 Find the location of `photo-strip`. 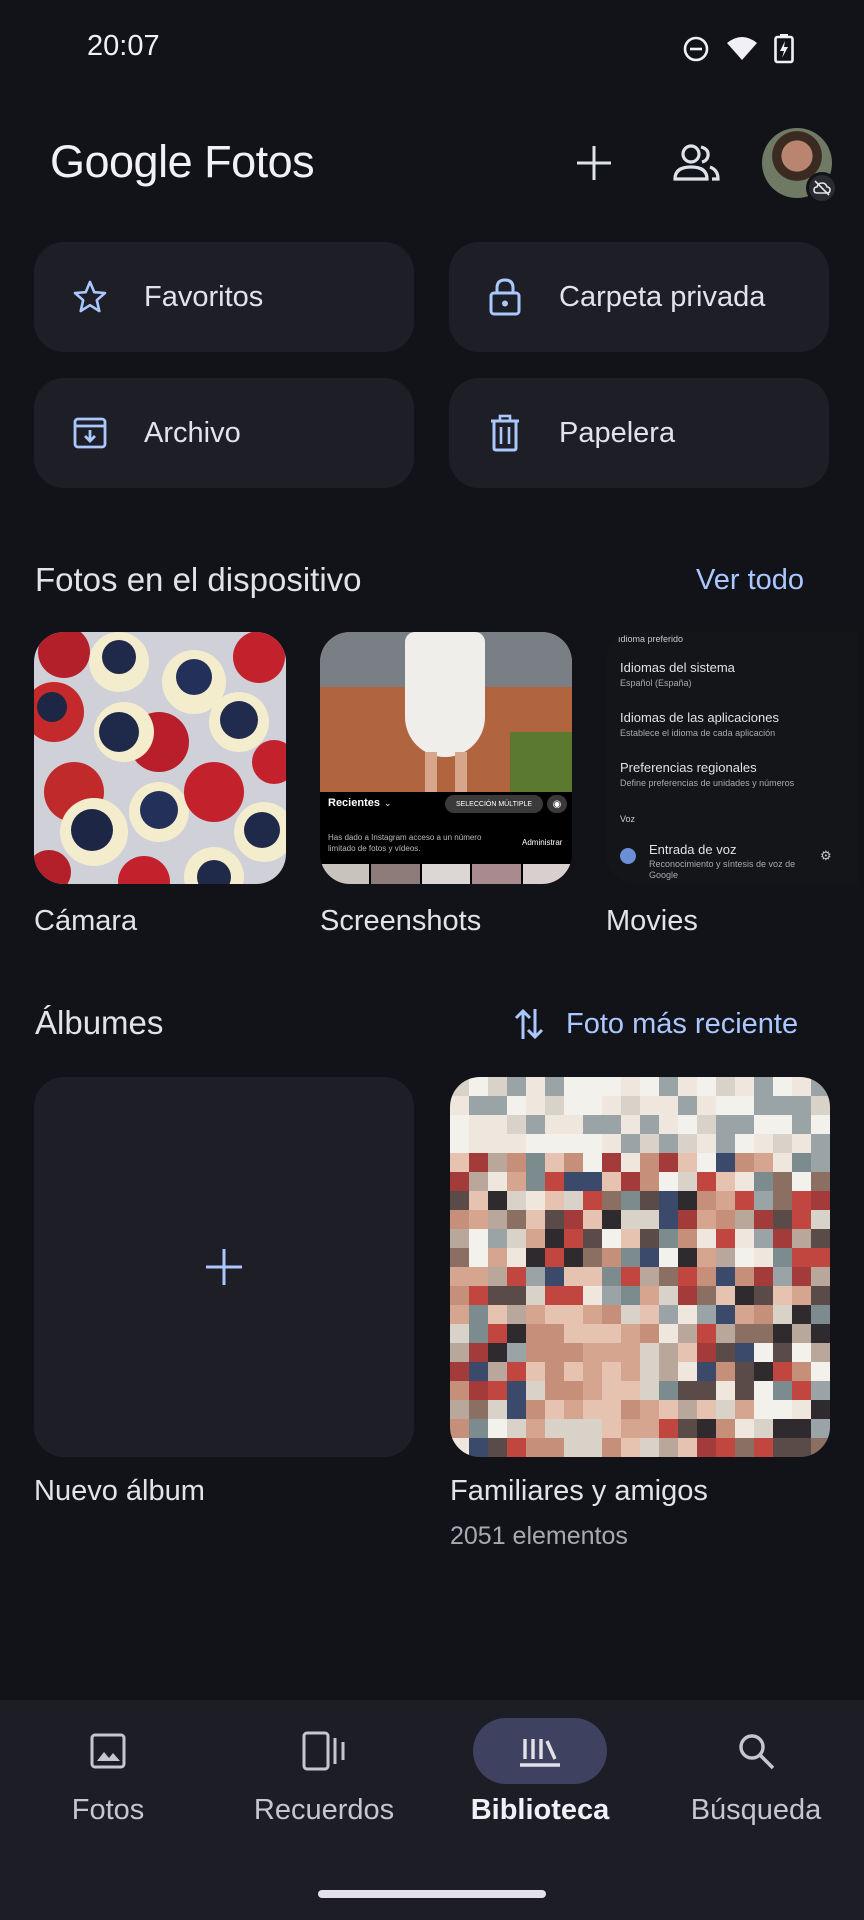

photo-strip is located at coordinates (446, 874).